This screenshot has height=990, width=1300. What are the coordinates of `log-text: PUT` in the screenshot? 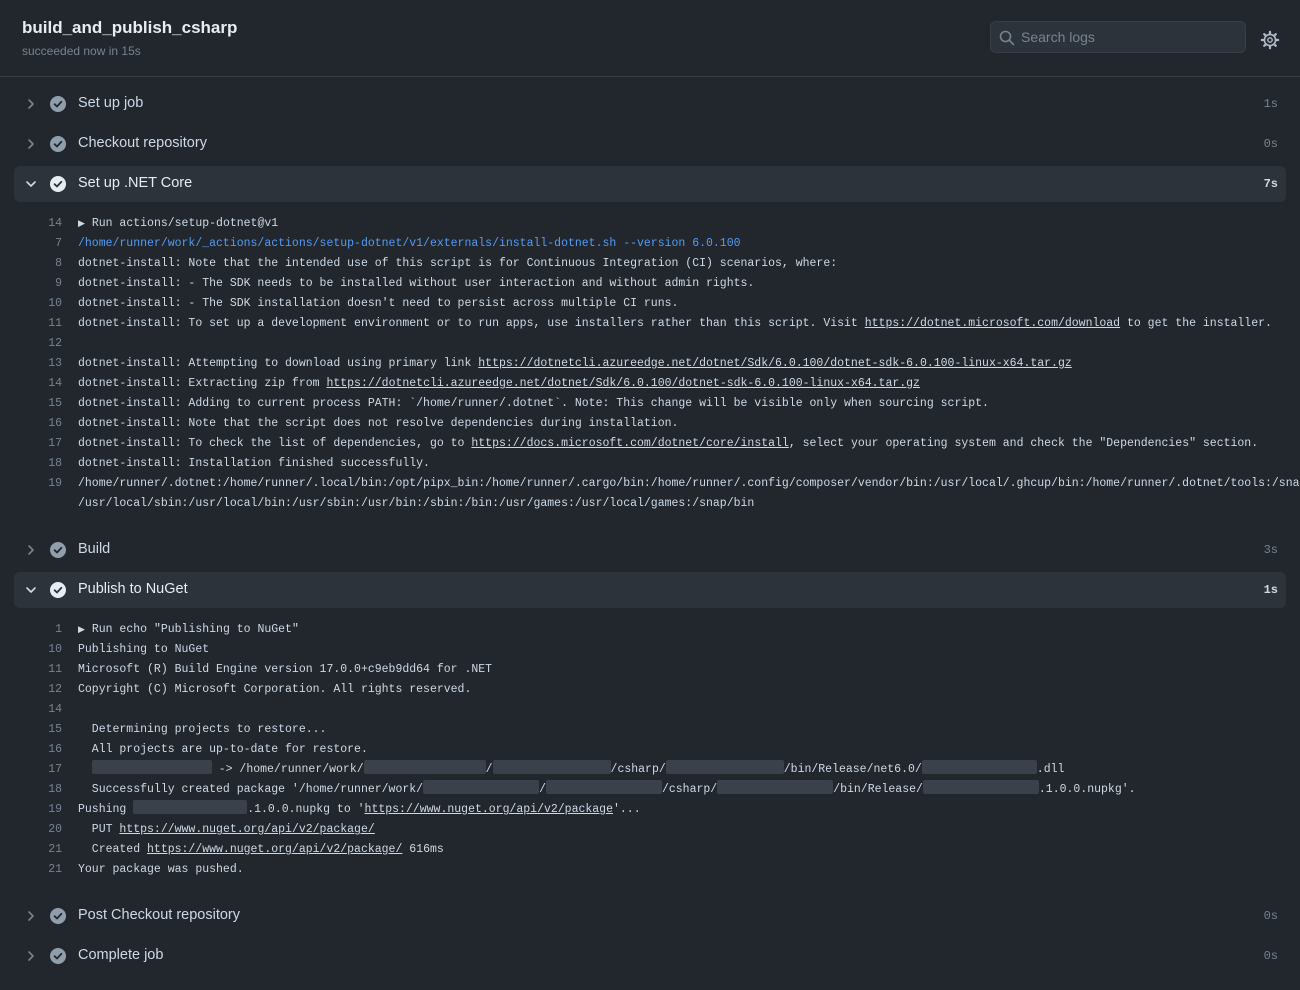 It's located at (99, 829).